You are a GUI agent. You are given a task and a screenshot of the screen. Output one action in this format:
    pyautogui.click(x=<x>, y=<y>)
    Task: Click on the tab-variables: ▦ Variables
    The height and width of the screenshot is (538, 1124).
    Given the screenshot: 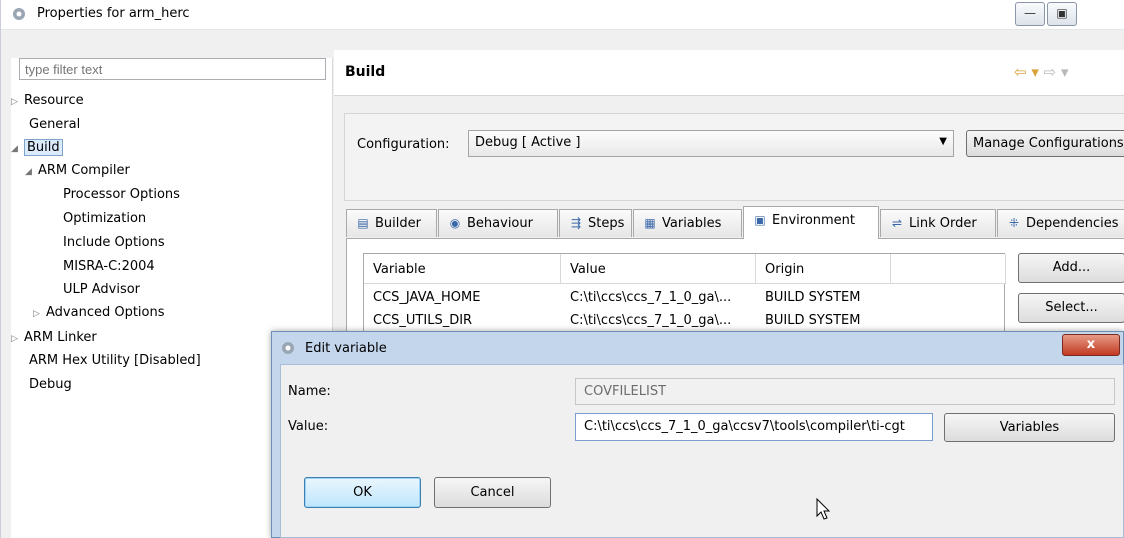 What is the action you would take?
    pyautogui.click(x=687, y=223)
    